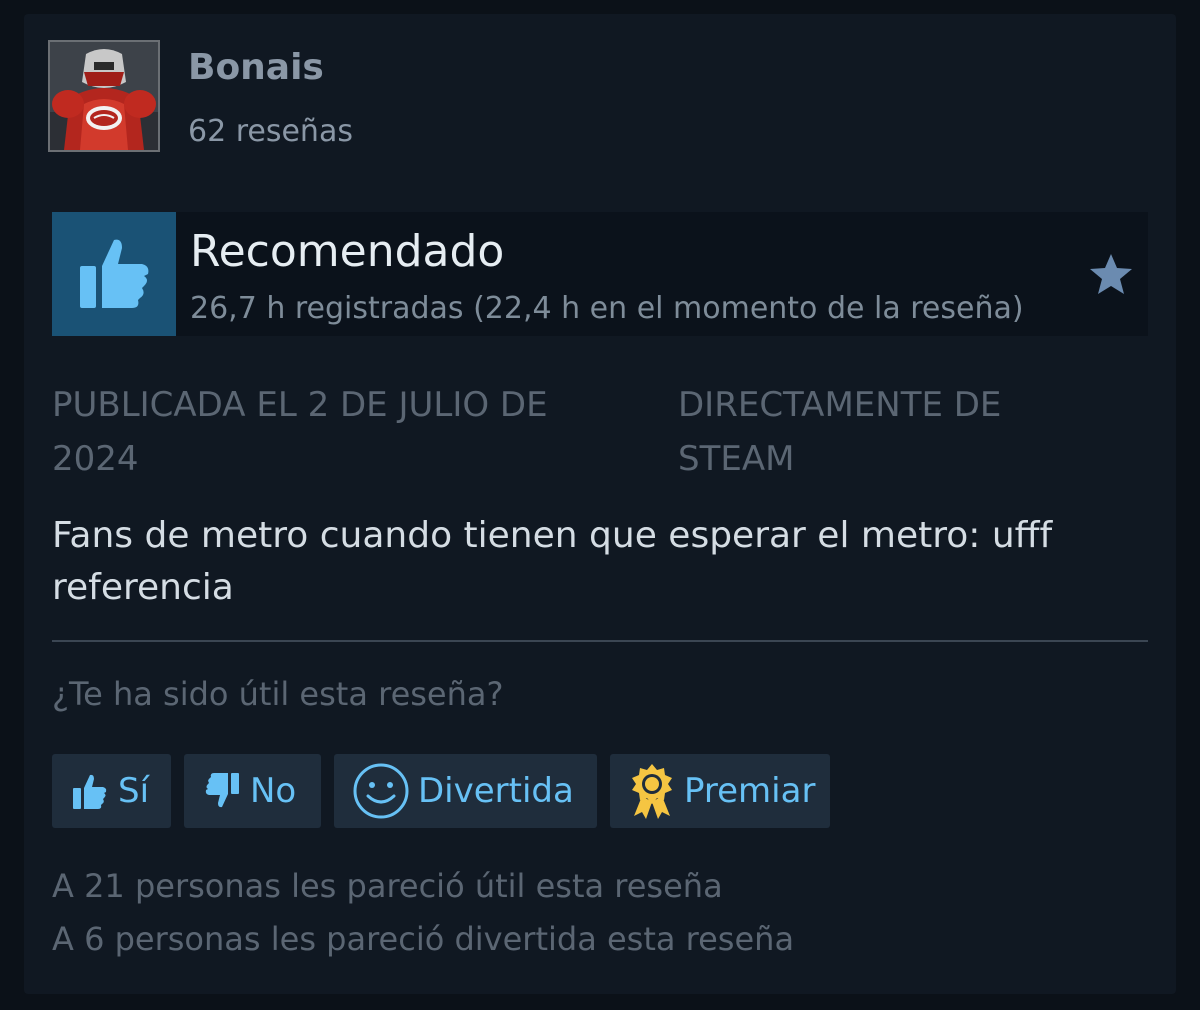  What do you see at coordinates (750, 791) in the screenshot?
I see `award-label: Premiar` at bounding box center [750, 791].